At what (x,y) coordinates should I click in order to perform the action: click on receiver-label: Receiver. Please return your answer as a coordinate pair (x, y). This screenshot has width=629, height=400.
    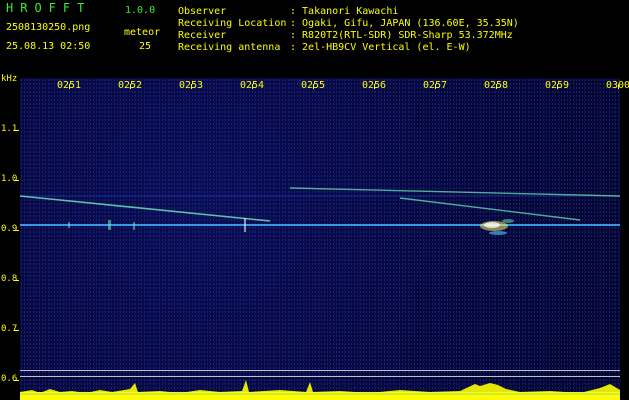
    Looking at the image, I should click on (202, 35).